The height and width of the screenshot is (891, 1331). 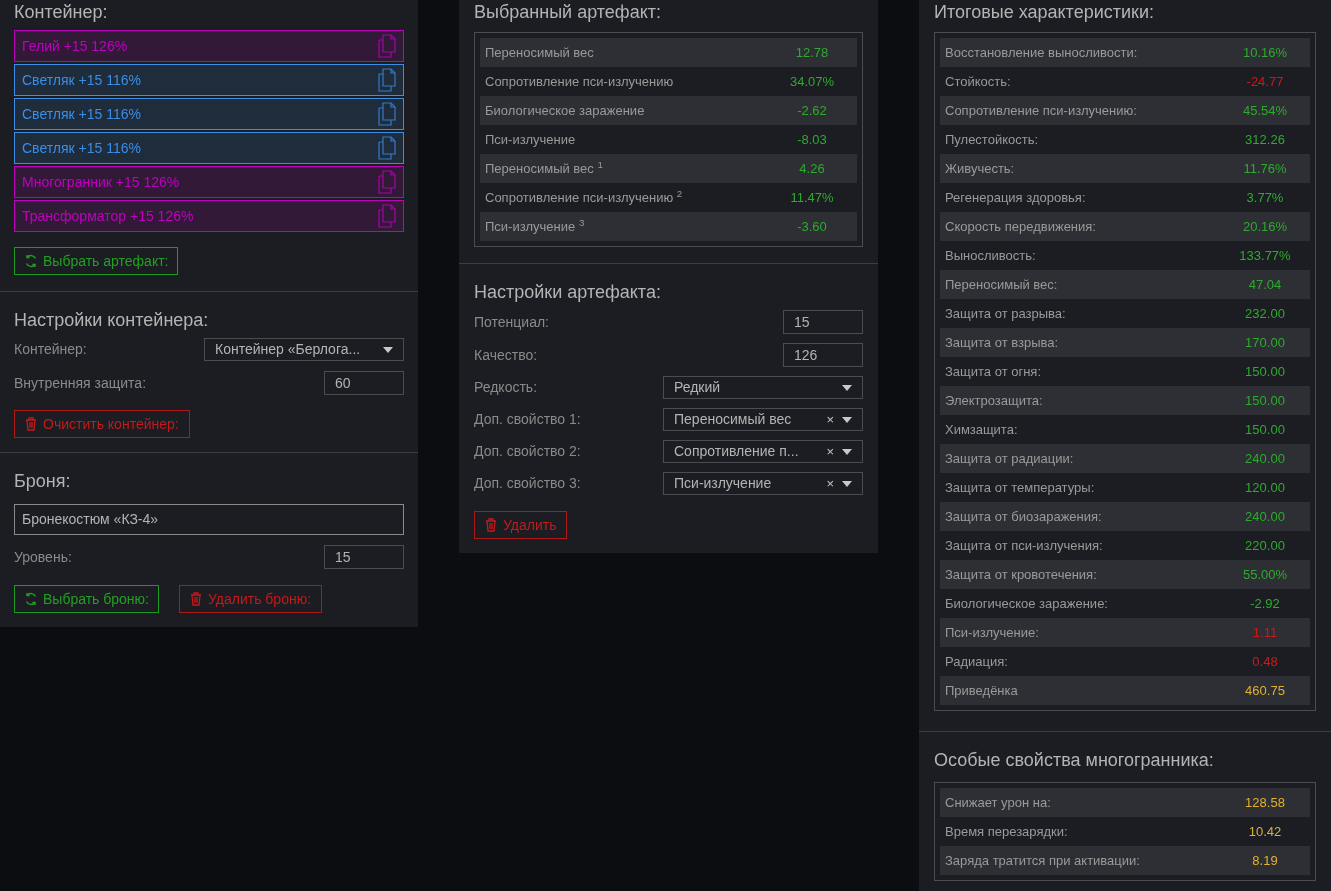 What do you see at coordinates (993, 371) in the screenshot?
I see `stat-label: Защита от огня:` at bounding box center [993, 371].